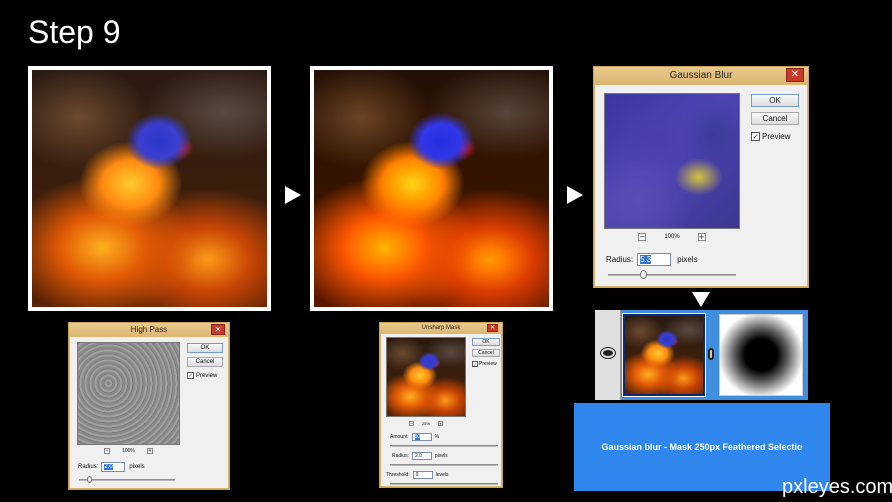 Image resolution: width=892 pixels, height=502 pixels. I want to click on zoom-controls: − 25% +, so click(426, 423).